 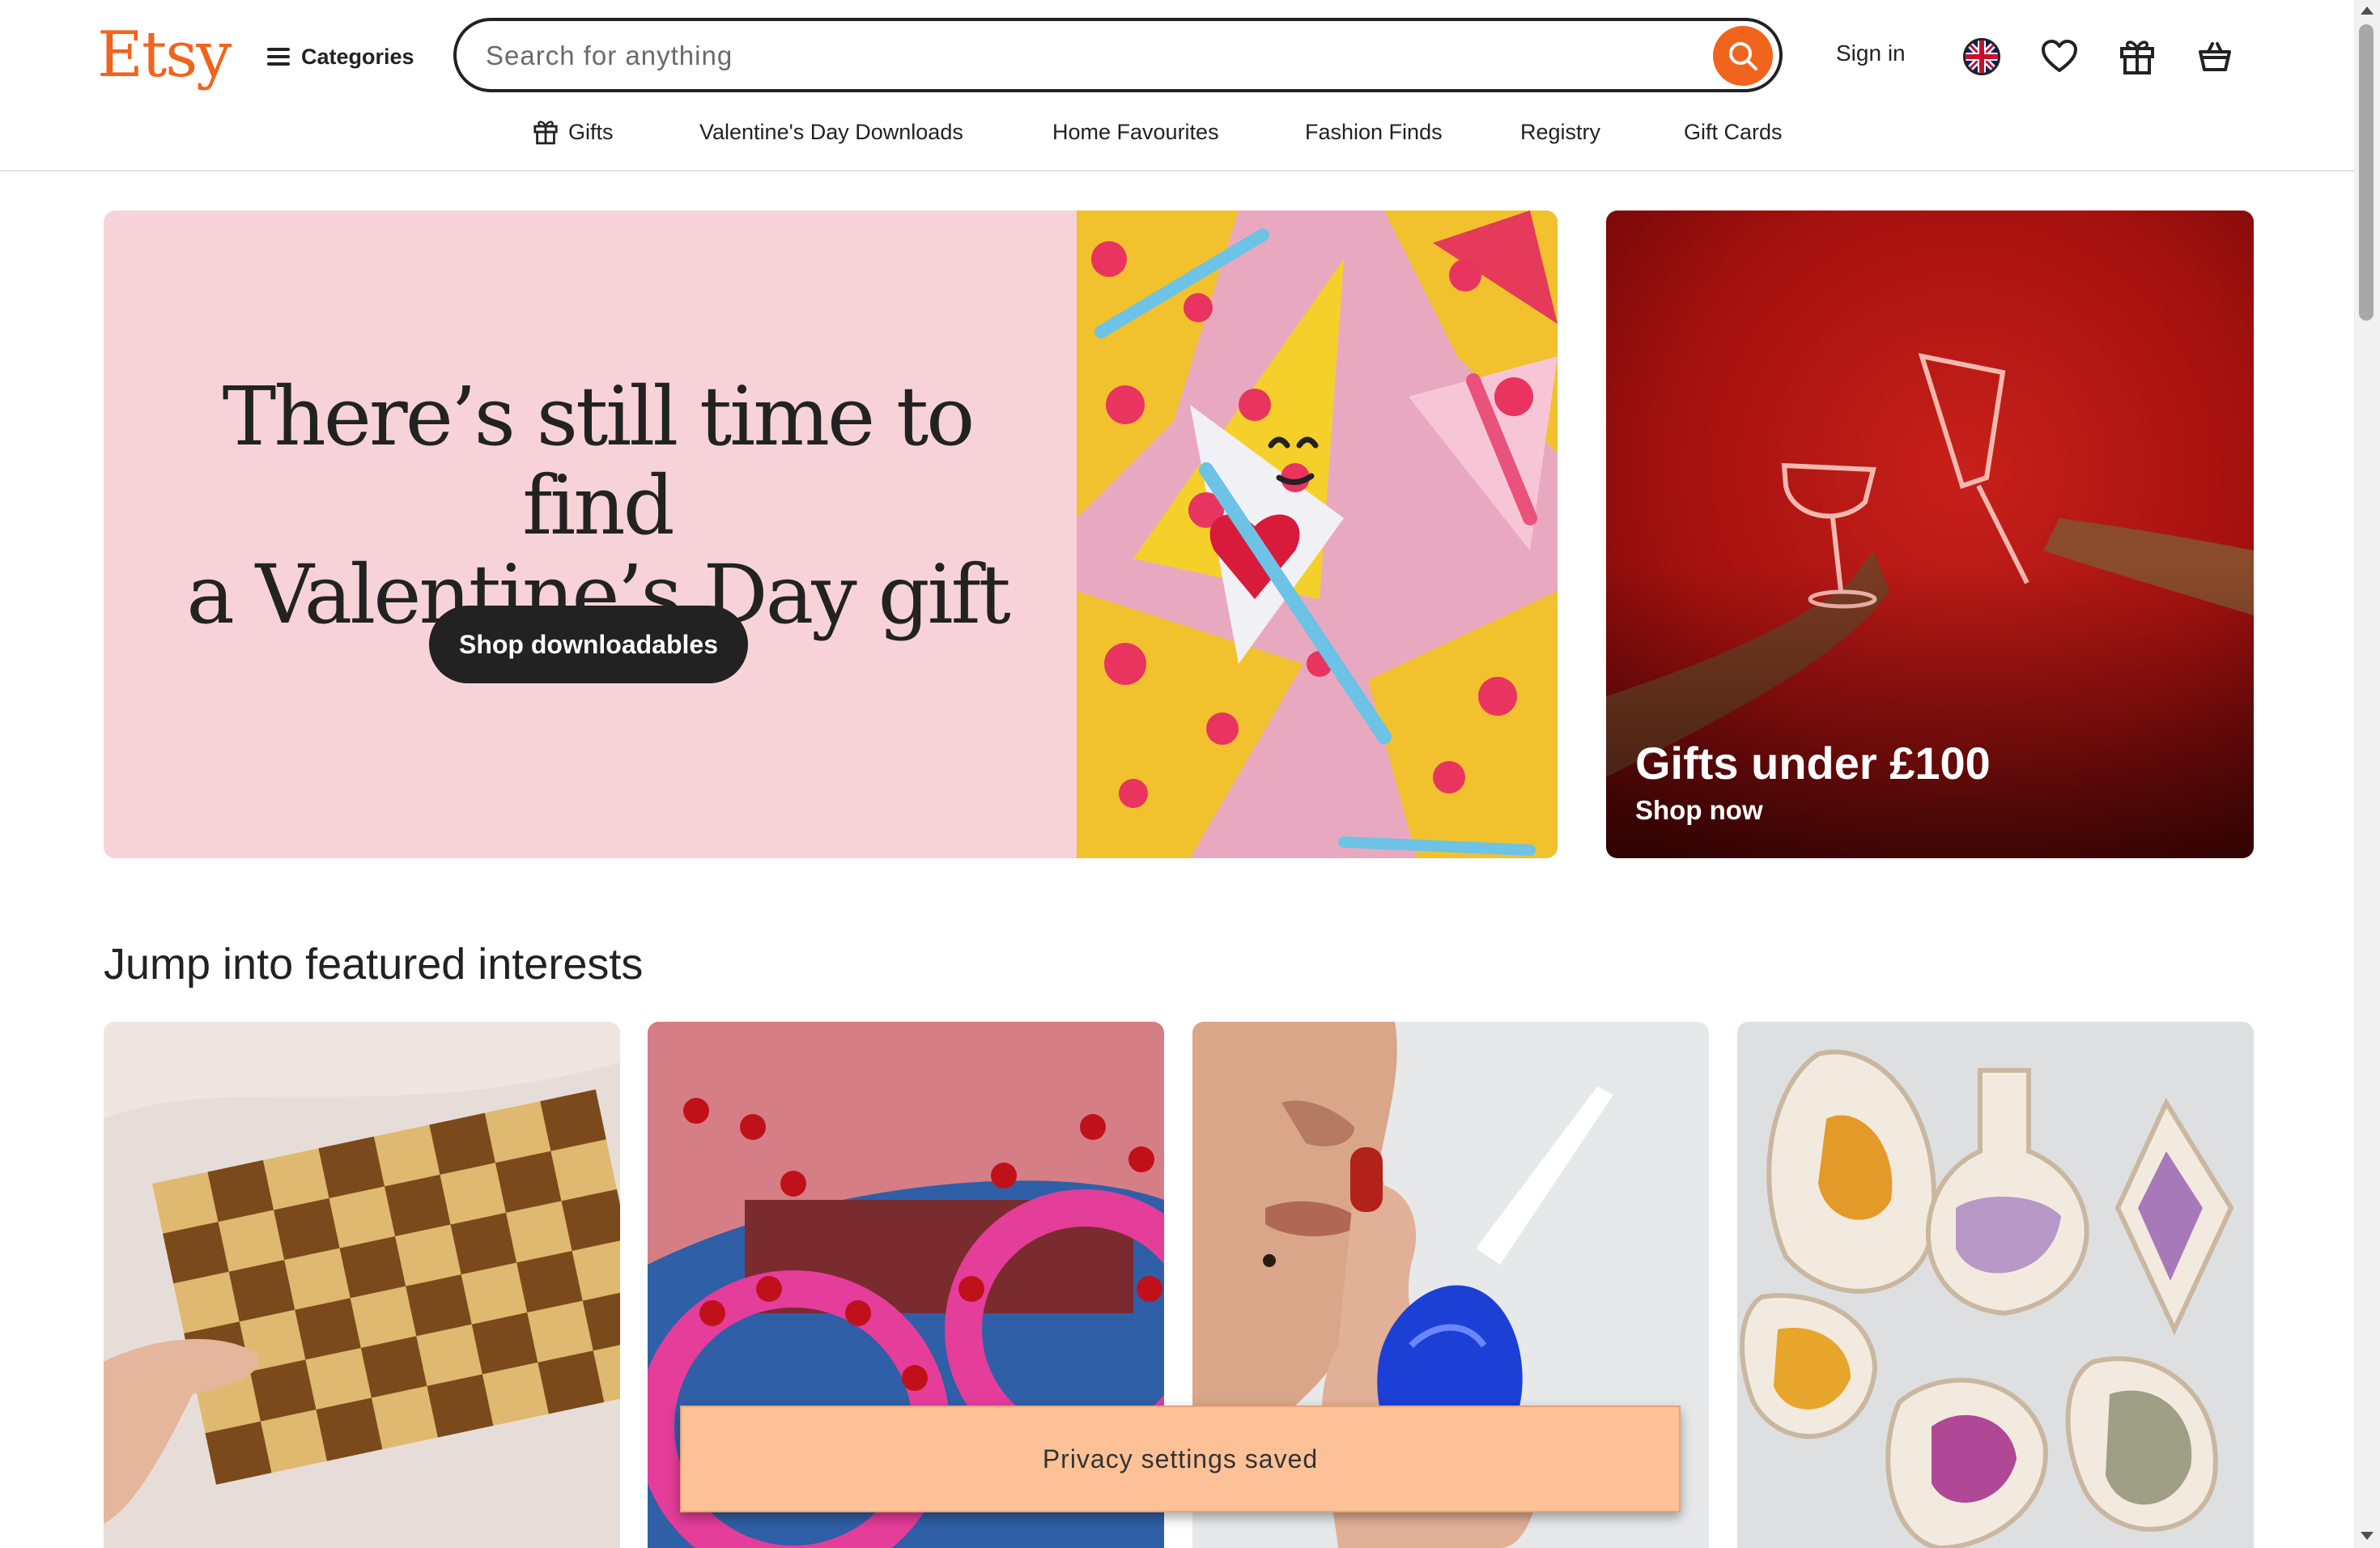 What do you see at coordinates (1733, 132) in the screenshot?
I see `nav-item-gift-cards: Gift Cards` at bounding box center [1733, 132].